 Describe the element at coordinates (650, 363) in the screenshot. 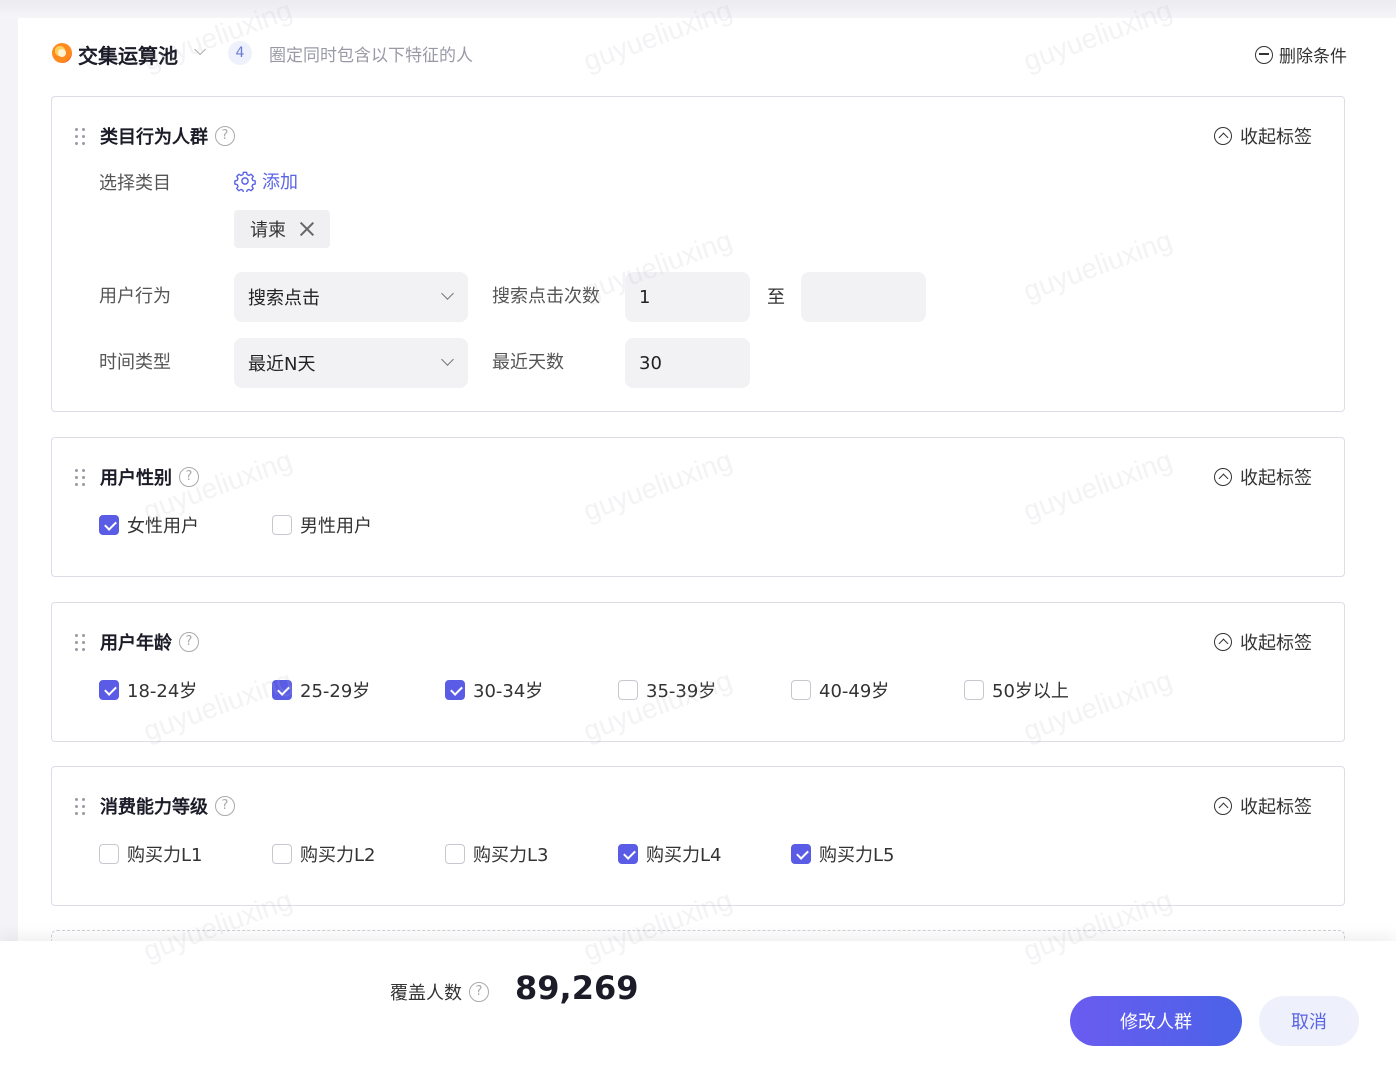

I see `recent-days-value: 30` at that location.